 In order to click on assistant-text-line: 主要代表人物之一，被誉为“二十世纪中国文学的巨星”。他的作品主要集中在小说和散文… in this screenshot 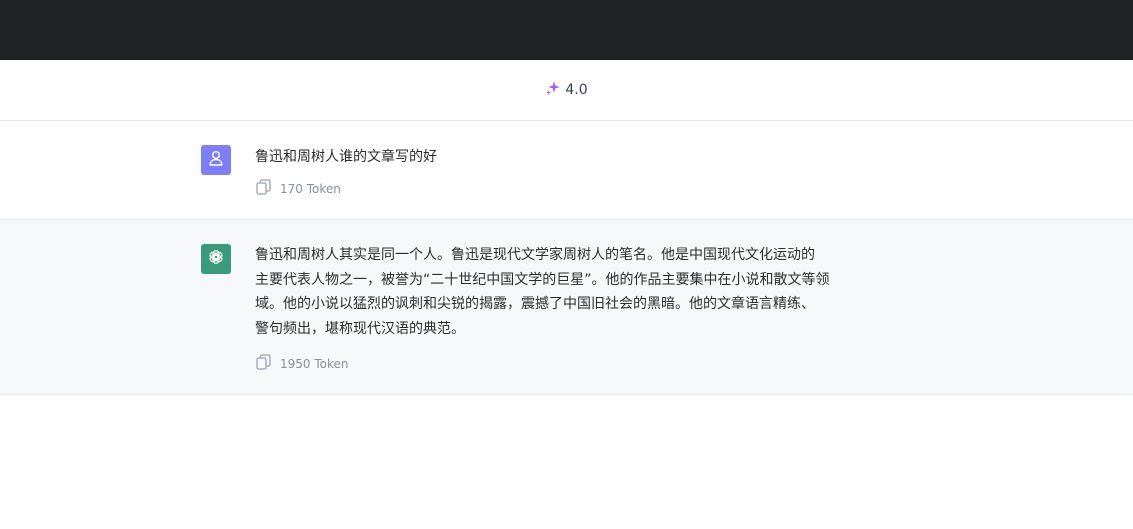, I will do `click(542, 279)`.